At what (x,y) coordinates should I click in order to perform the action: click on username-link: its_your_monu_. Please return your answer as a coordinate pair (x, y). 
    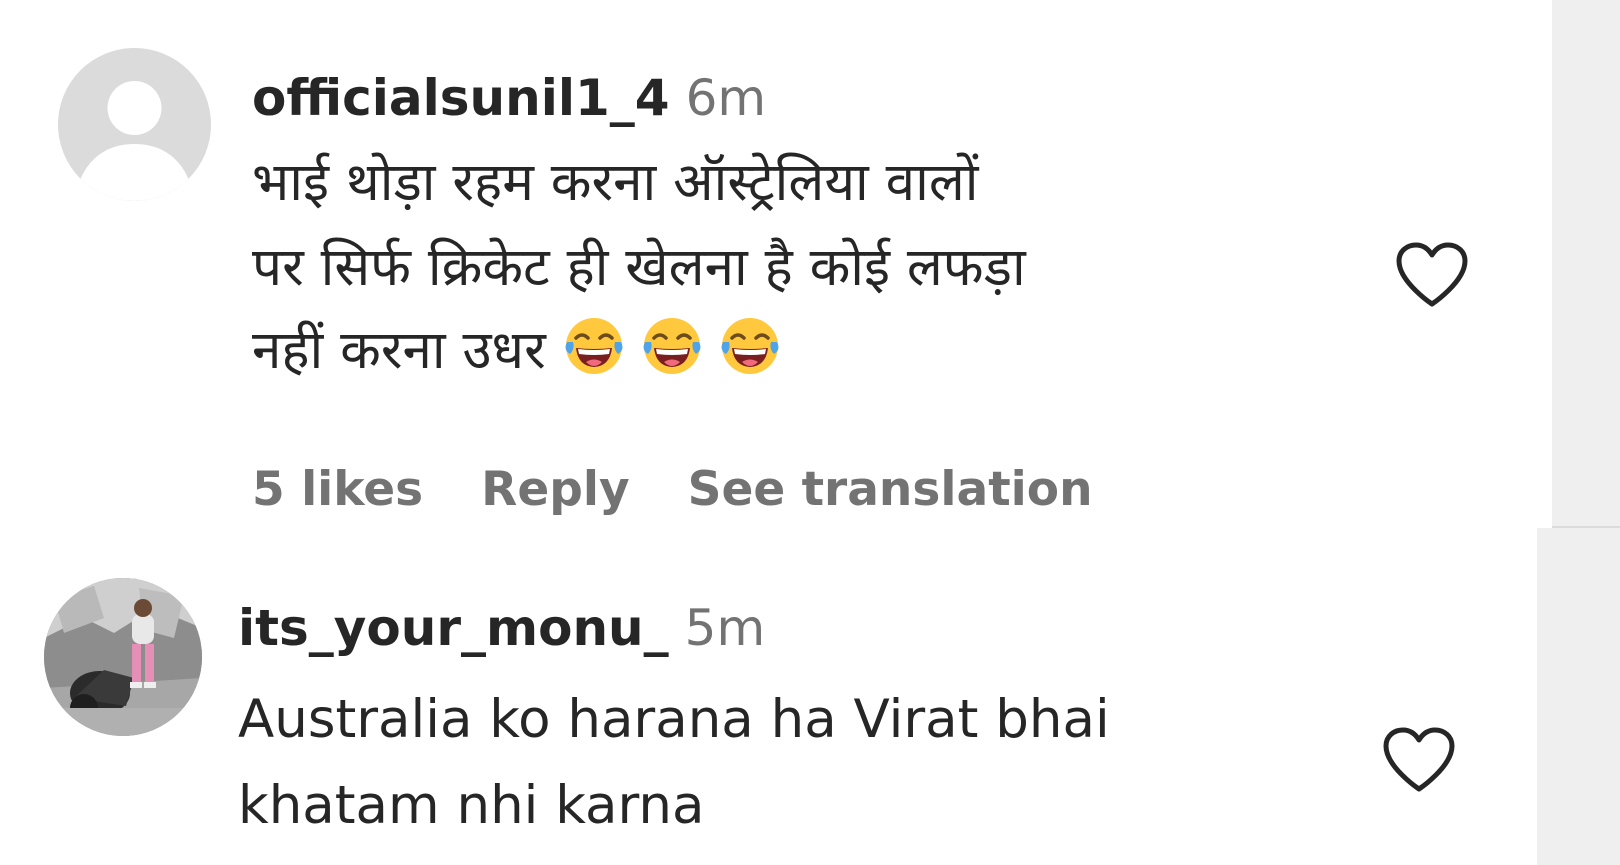
    Looking at the image, I should click on (453, 628).